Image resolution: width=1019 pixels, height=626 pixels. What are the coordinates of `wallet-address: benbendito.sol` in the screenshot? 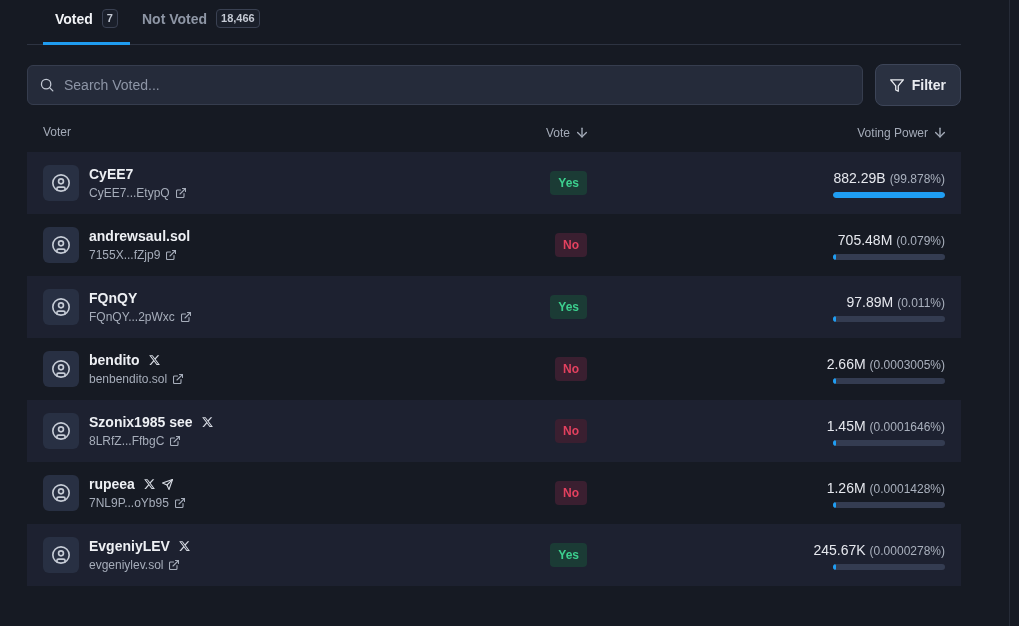 It's located at (128, 379).